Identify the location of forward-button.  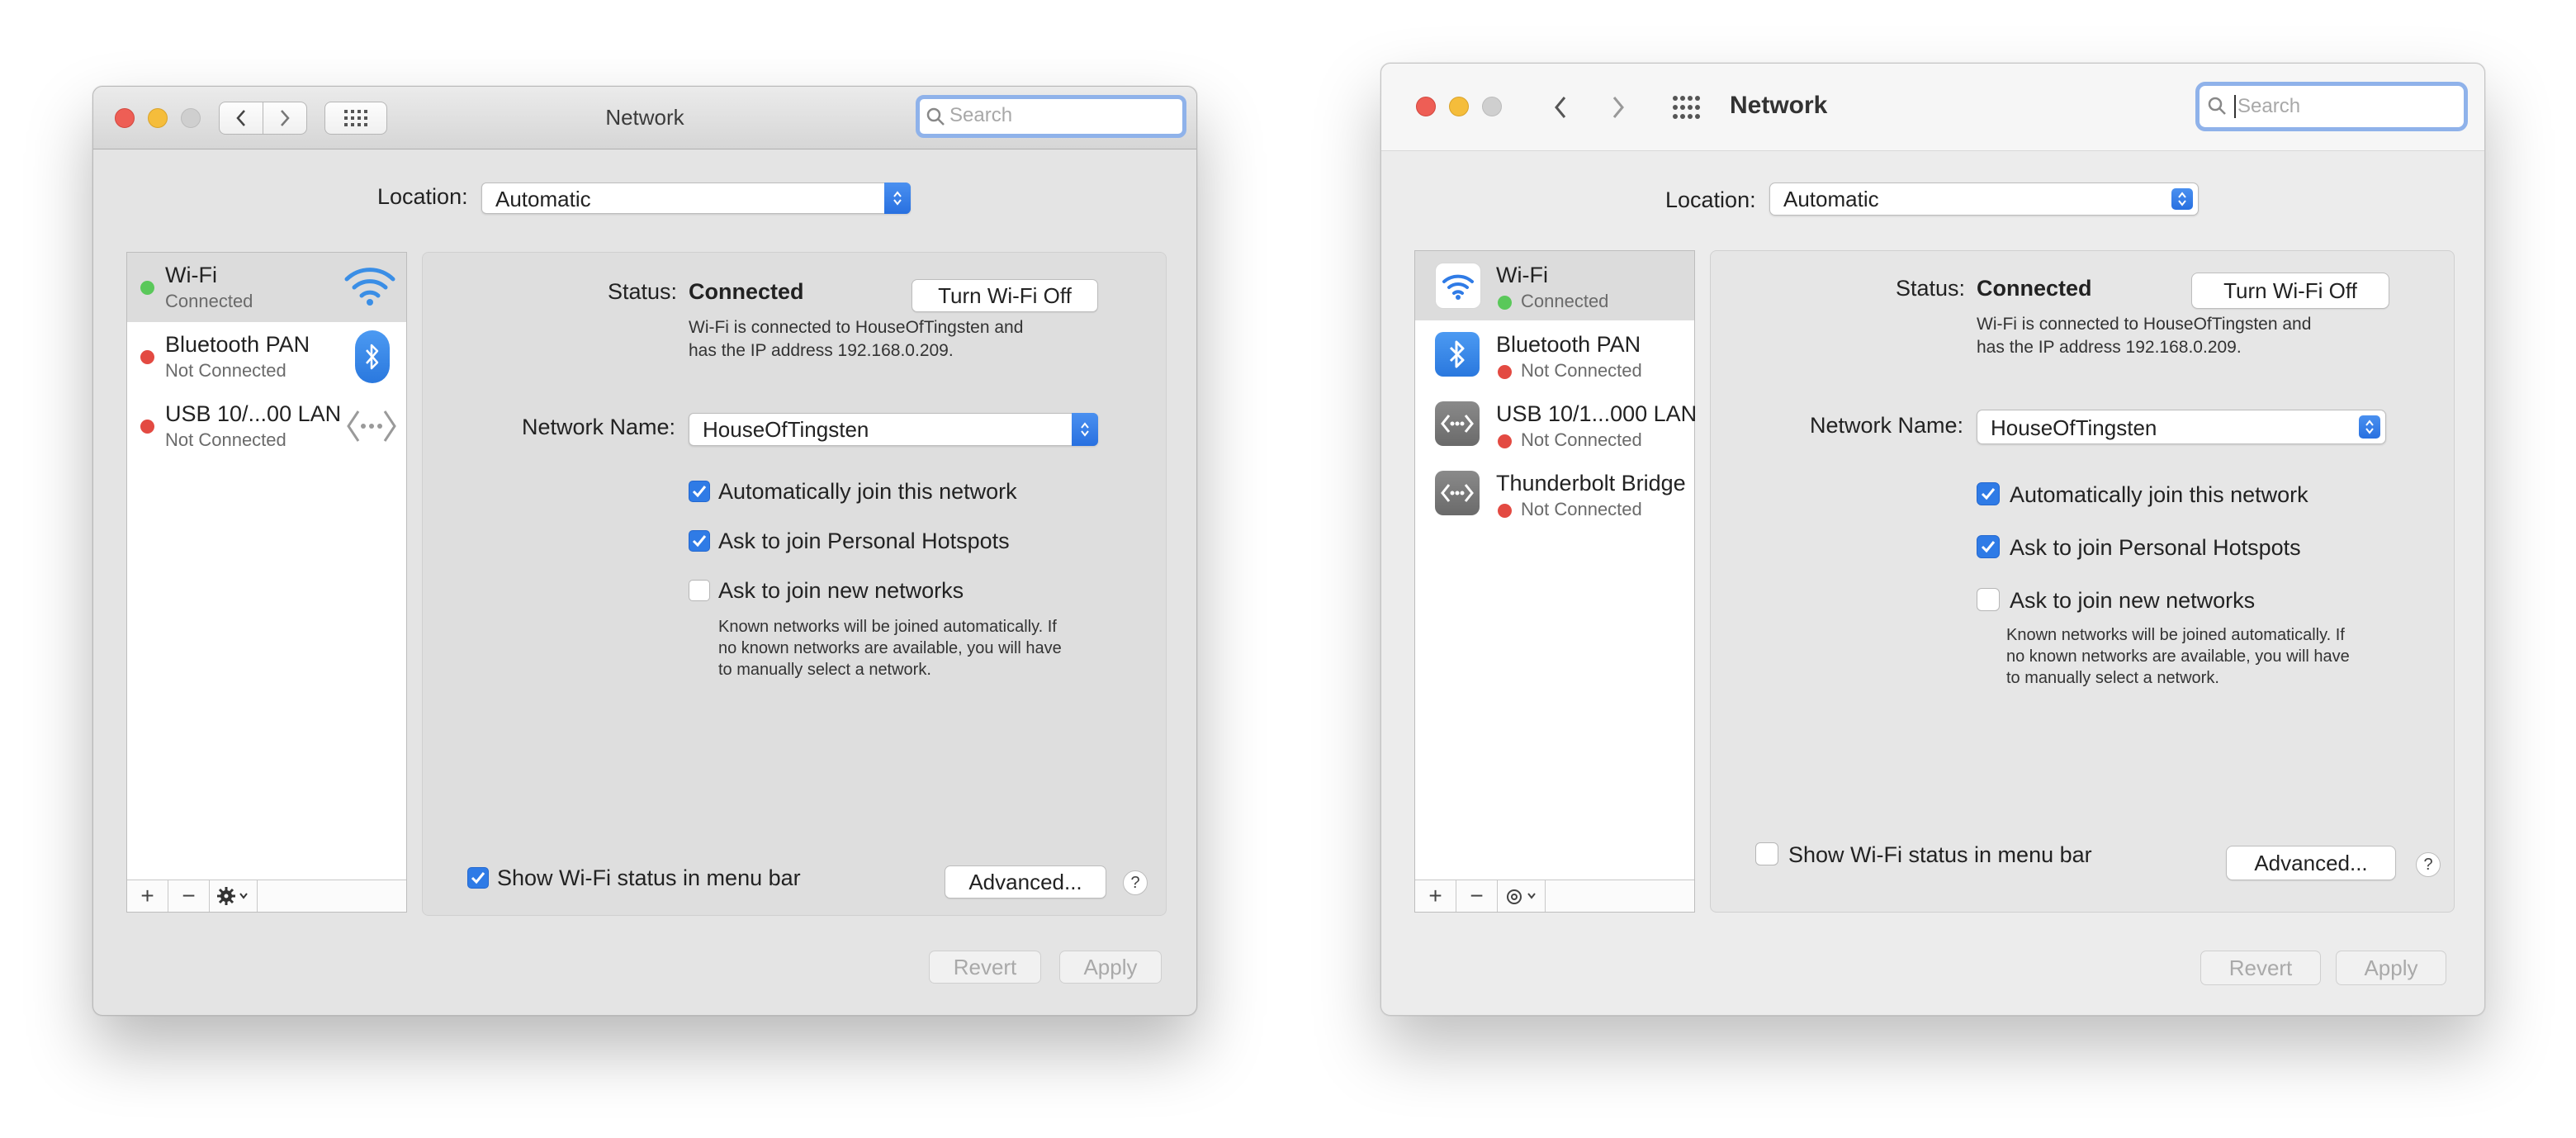
(1618, 107).